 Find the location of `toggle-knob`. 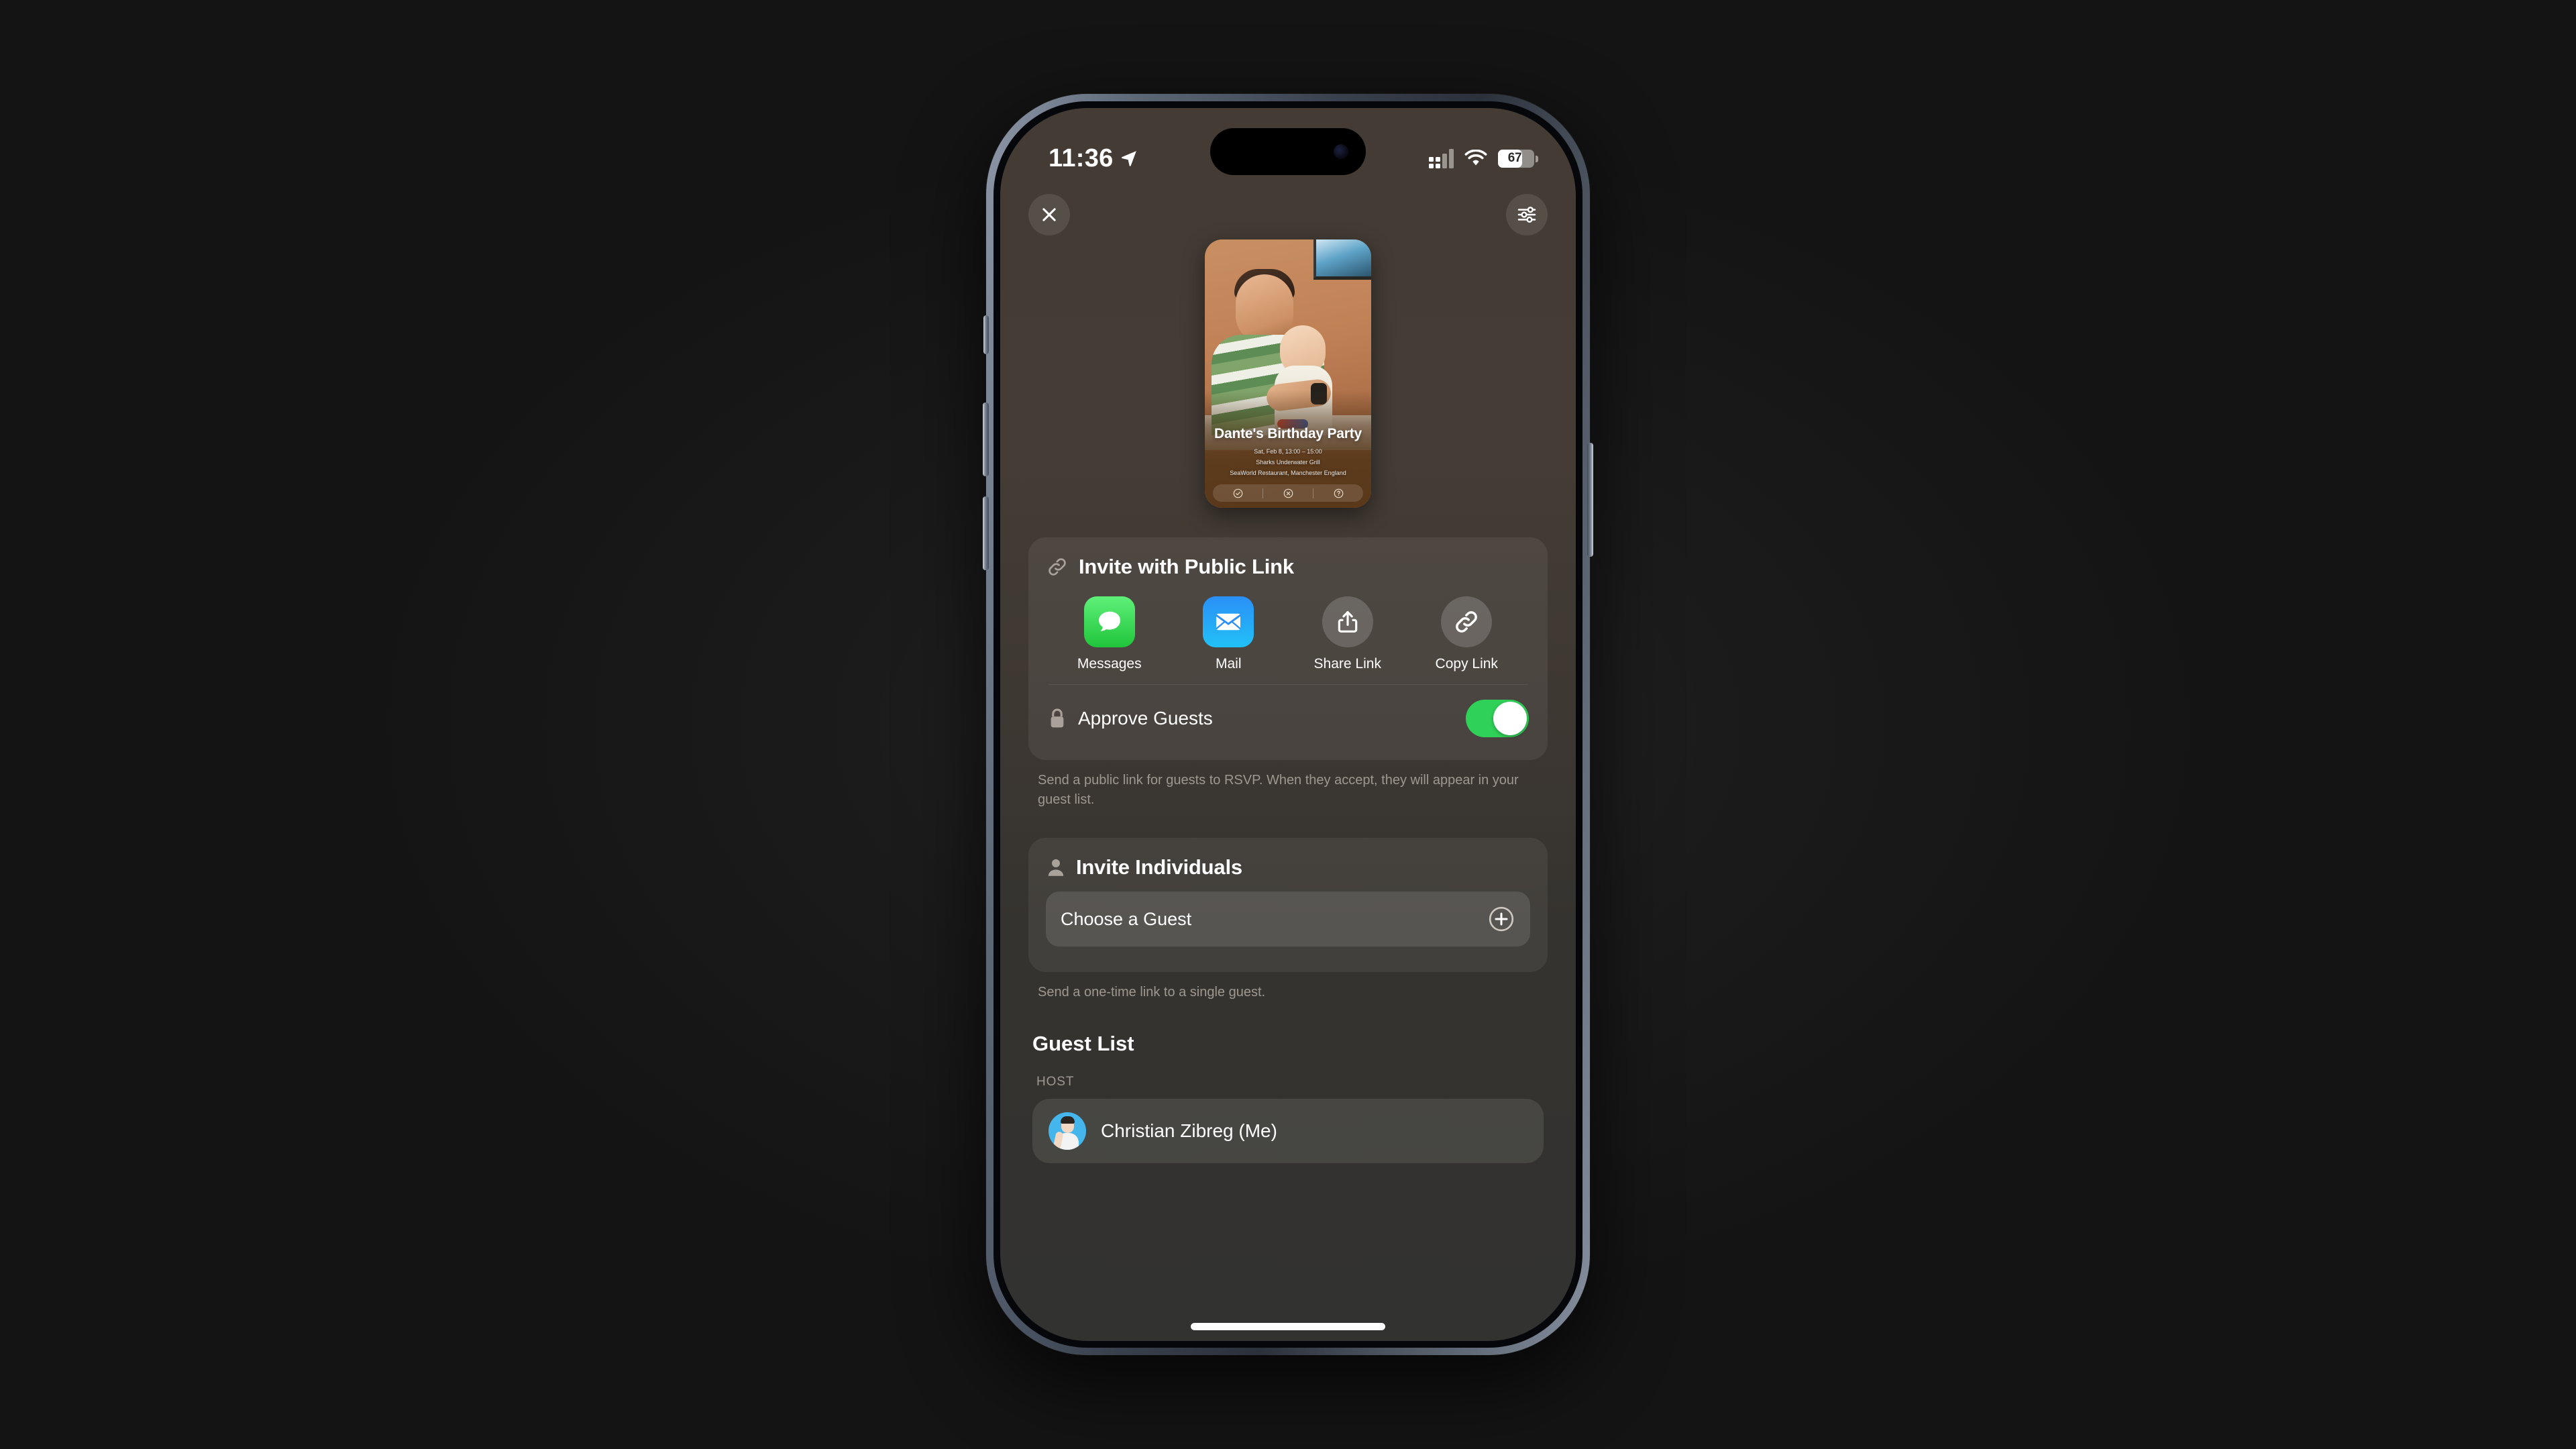

toggle-knob is located at coordinates (1510, 718).